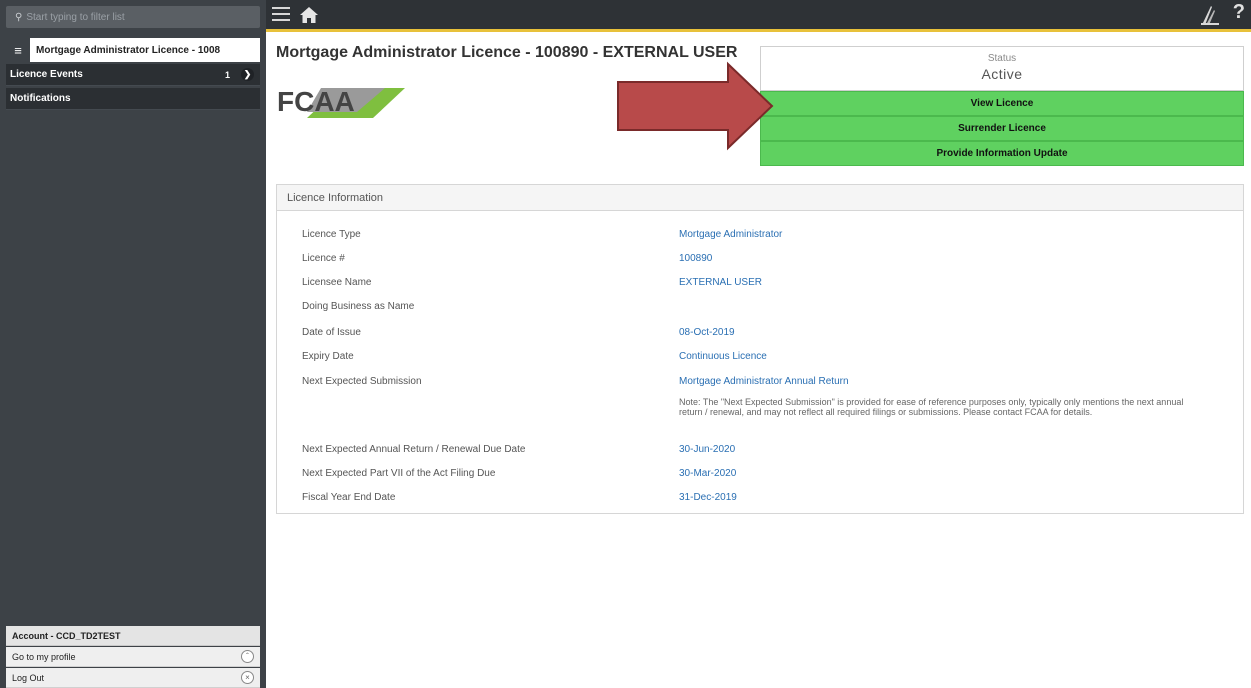  Describe the element at coordinates (708, 473) in the screenshot. I see `info-value: 30-Mar-2020` at that location.